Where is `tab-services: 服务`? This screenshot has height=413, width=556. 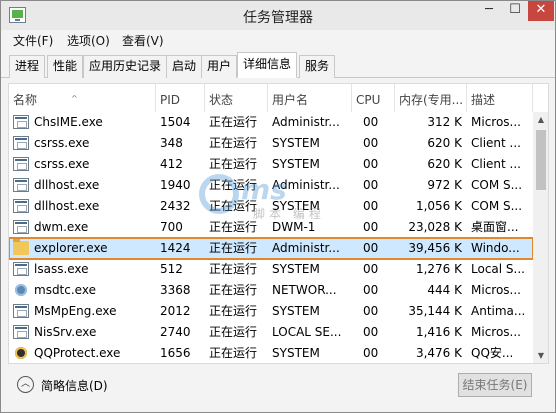 tab-services: 服务 is located at coordinates (317, 66).